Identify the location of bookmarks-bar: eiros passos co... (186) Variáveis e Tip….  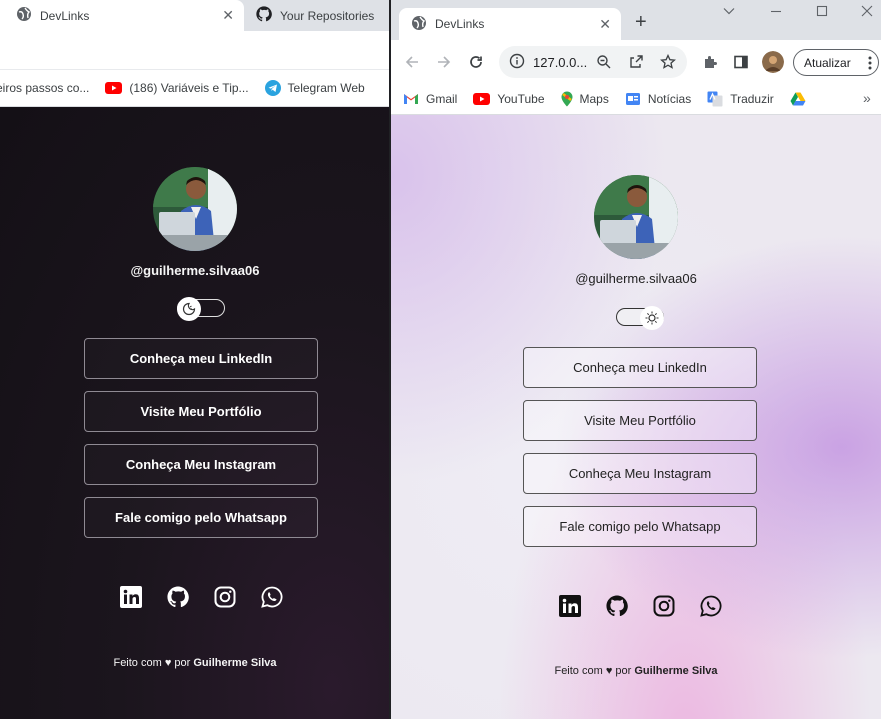
(195, 88).